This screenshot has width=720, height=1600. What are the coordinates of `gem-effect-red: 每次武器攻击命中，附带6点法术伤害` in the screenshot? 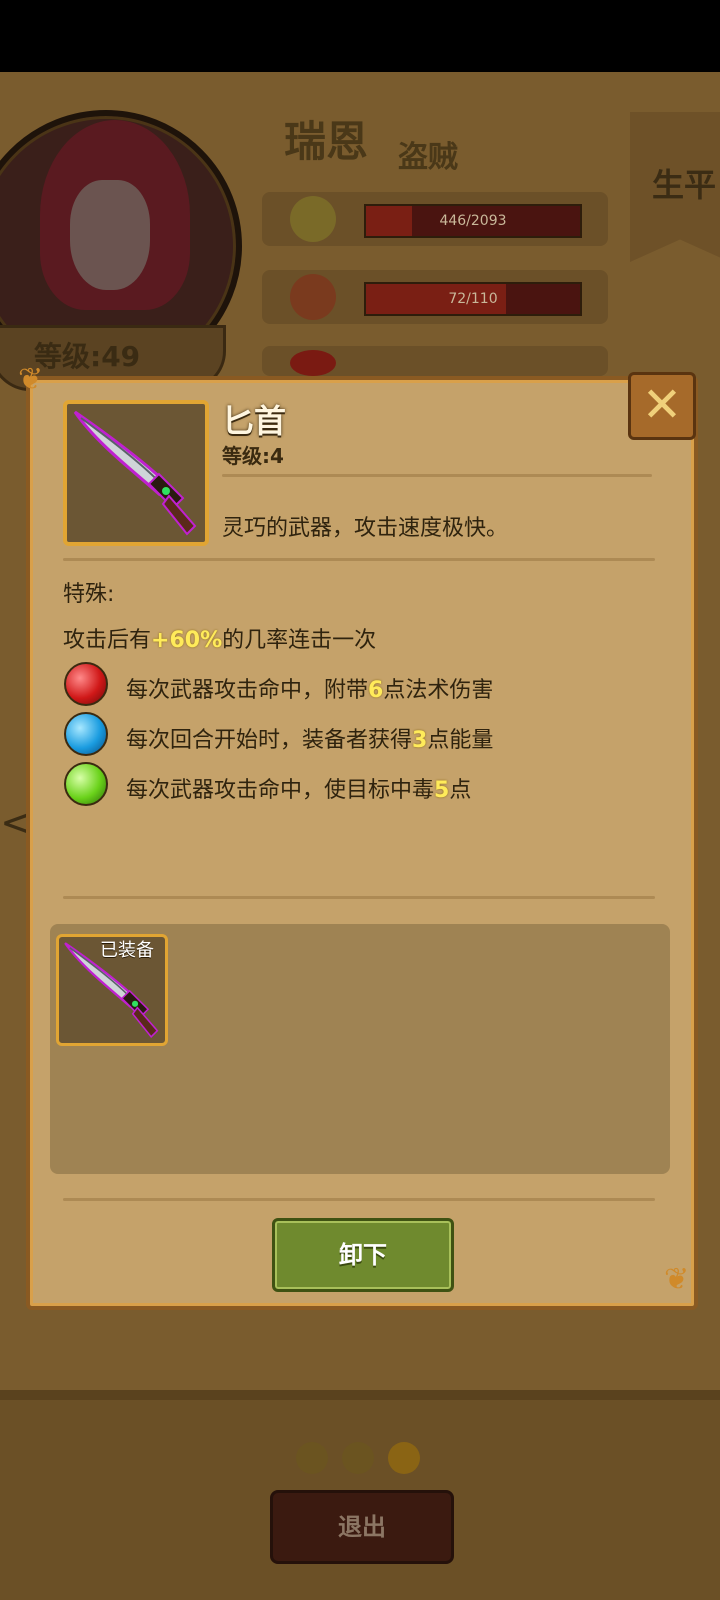 It's located at (309, 688).